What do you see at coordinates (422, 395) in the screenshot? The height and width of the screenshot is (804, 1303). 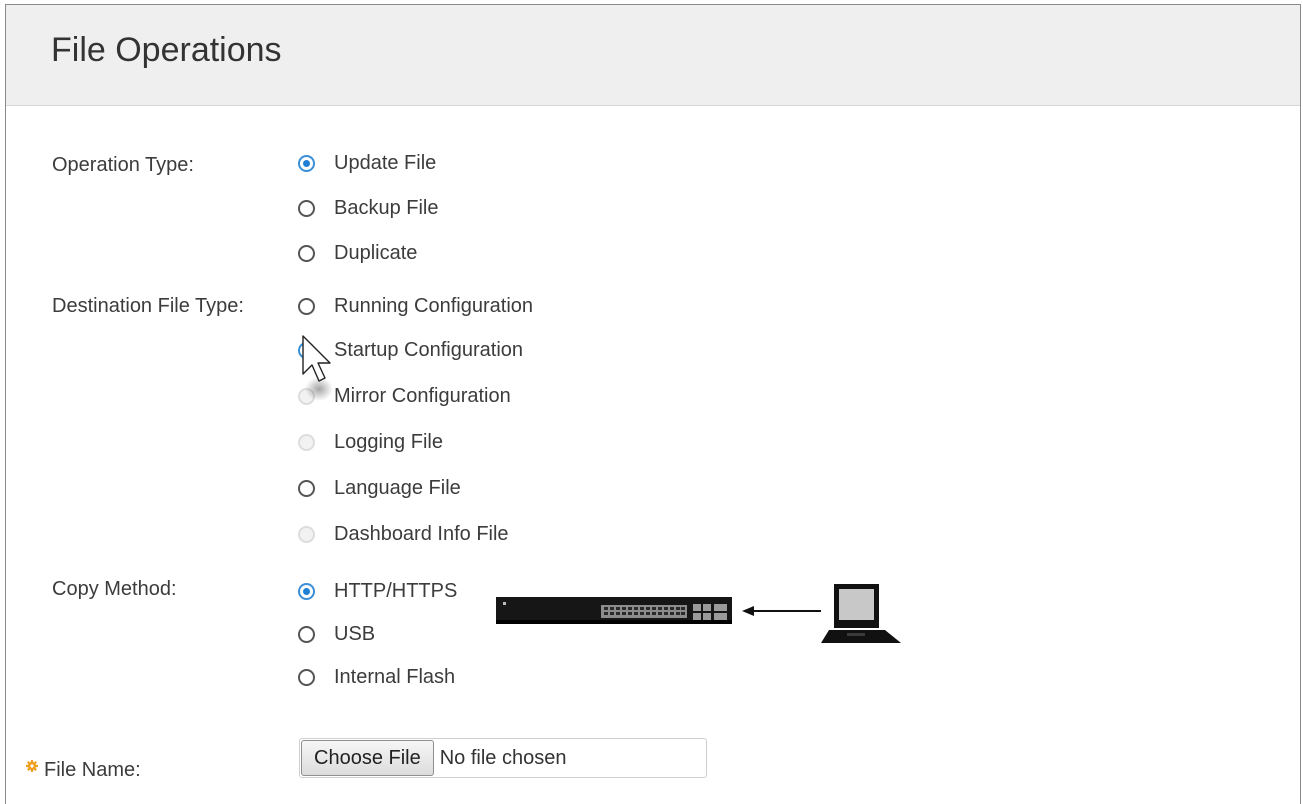 I see `radio-label: Mirror Configuration` at bounding box center [422, 395].